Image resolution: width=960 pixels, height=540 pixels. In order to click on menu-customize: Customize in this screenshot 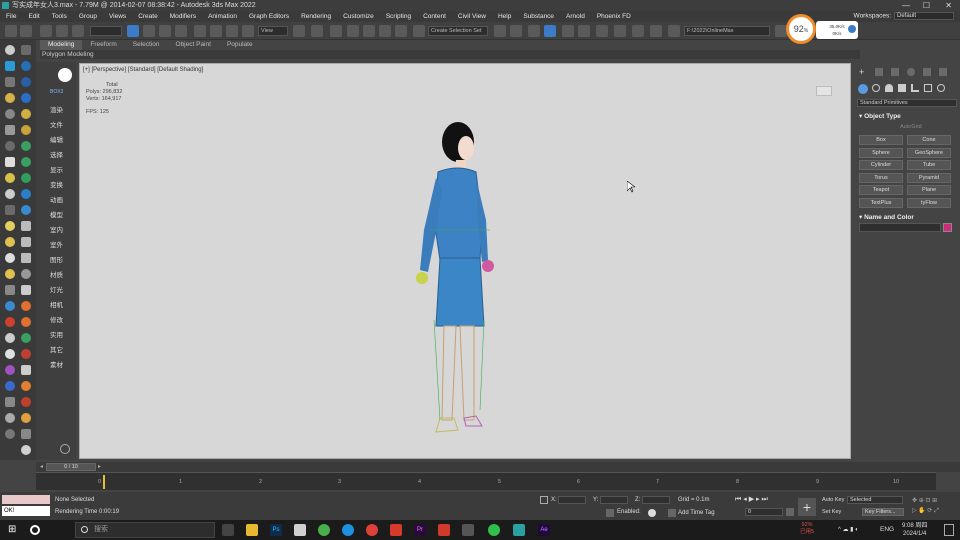, I will do `click(358, 16)`.